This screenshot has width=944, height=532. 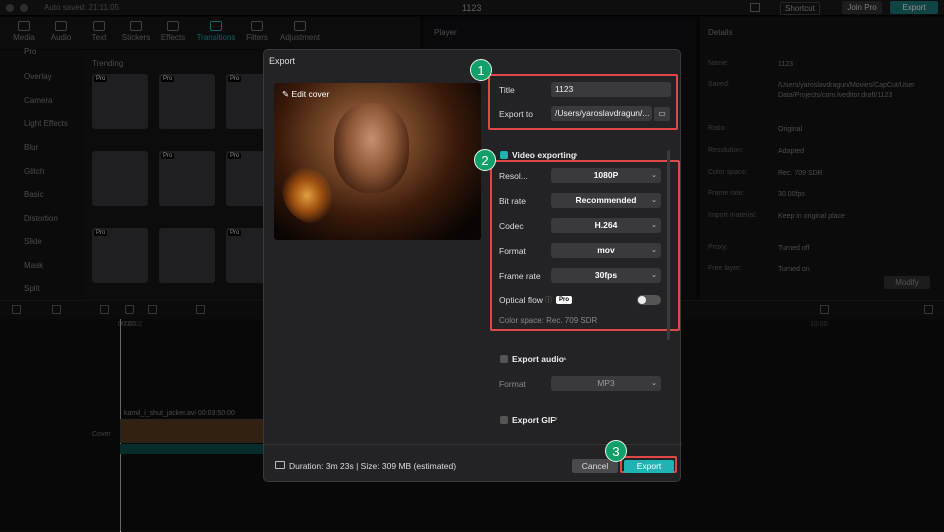 I want to click on cover-preview: ✎ Edit cover, so click(x=377, y=161).